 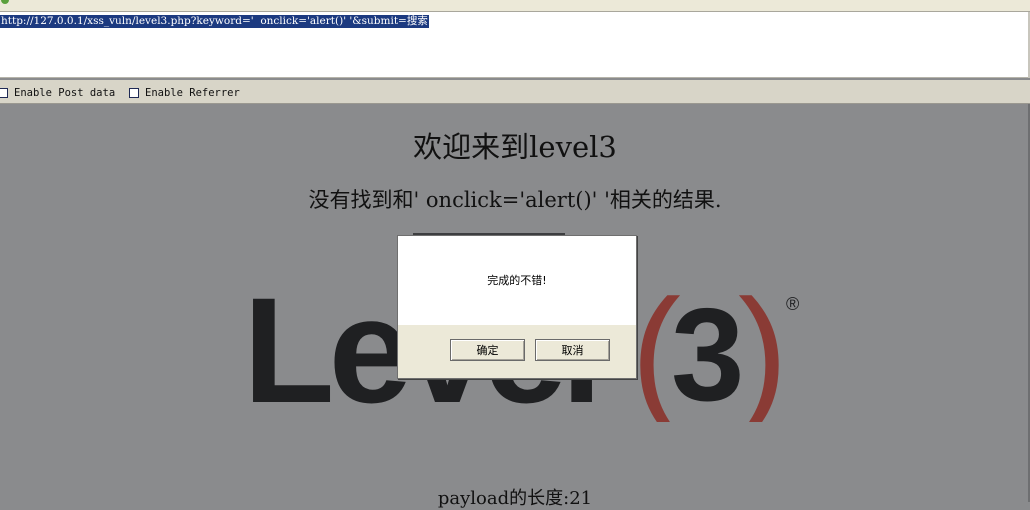 I want to click on post-data-label: Enable Post data, so click(x=65, y=93).